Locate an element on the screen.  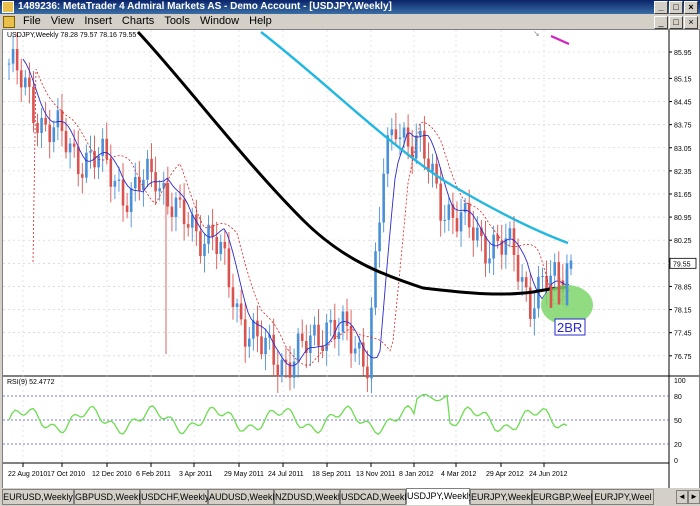
menu-view: View is located at coordinates (63, 21).